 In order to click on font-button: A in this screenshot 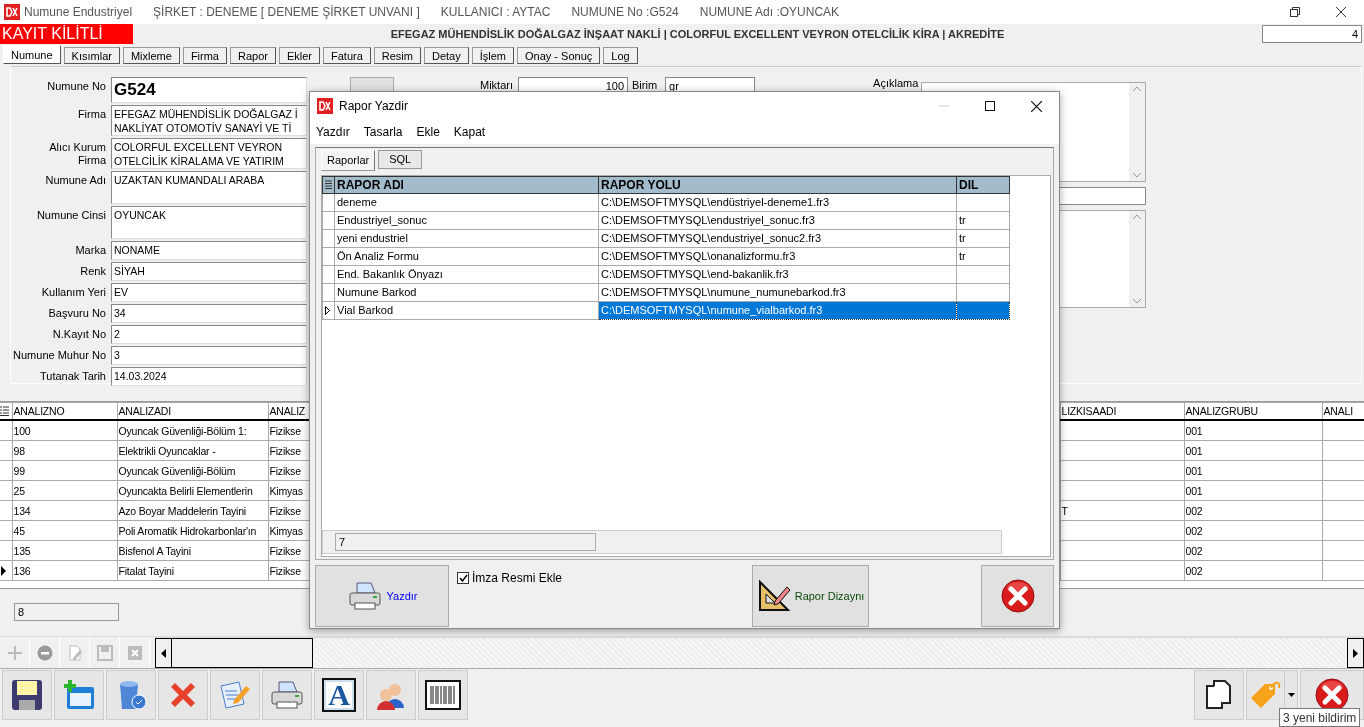, I will do `click(339, 695)`.